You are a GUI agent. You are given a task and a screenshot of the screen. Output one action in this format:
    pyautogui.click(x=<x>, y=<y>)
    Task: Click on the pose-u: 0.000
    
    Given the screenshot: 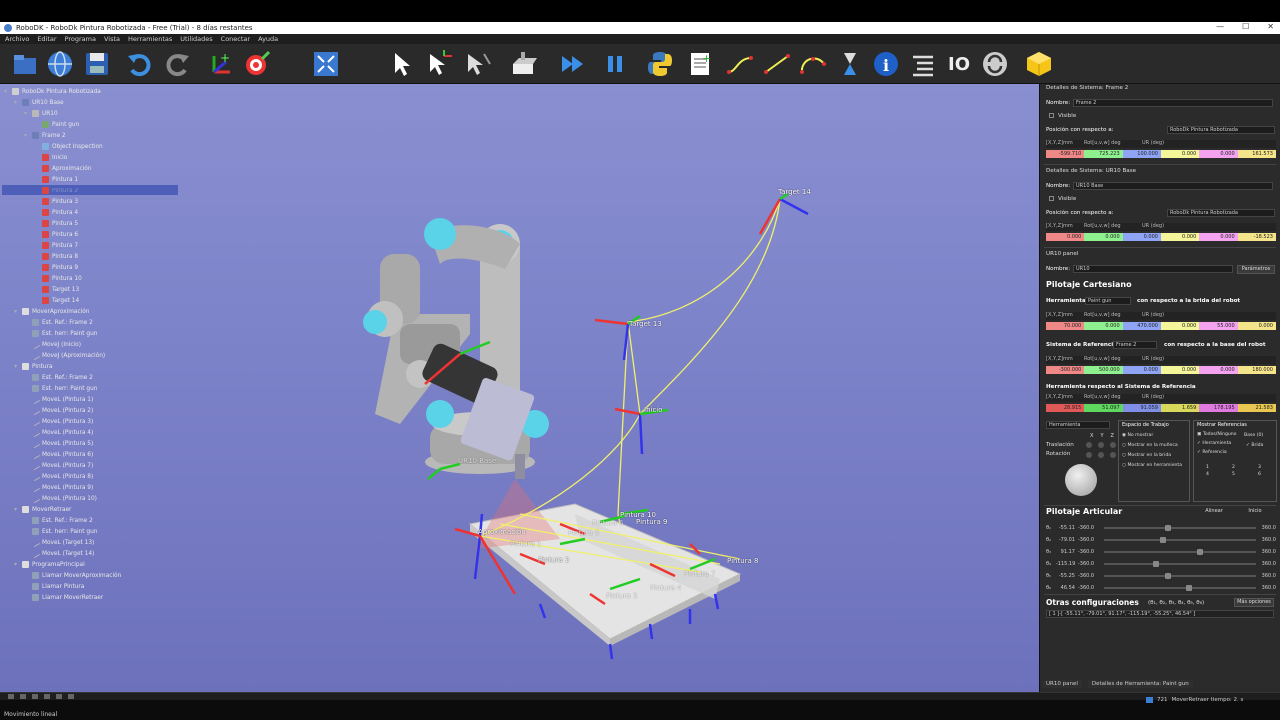 What is the action you would take?
    pyautogui.click(x=1180, y=326)
    